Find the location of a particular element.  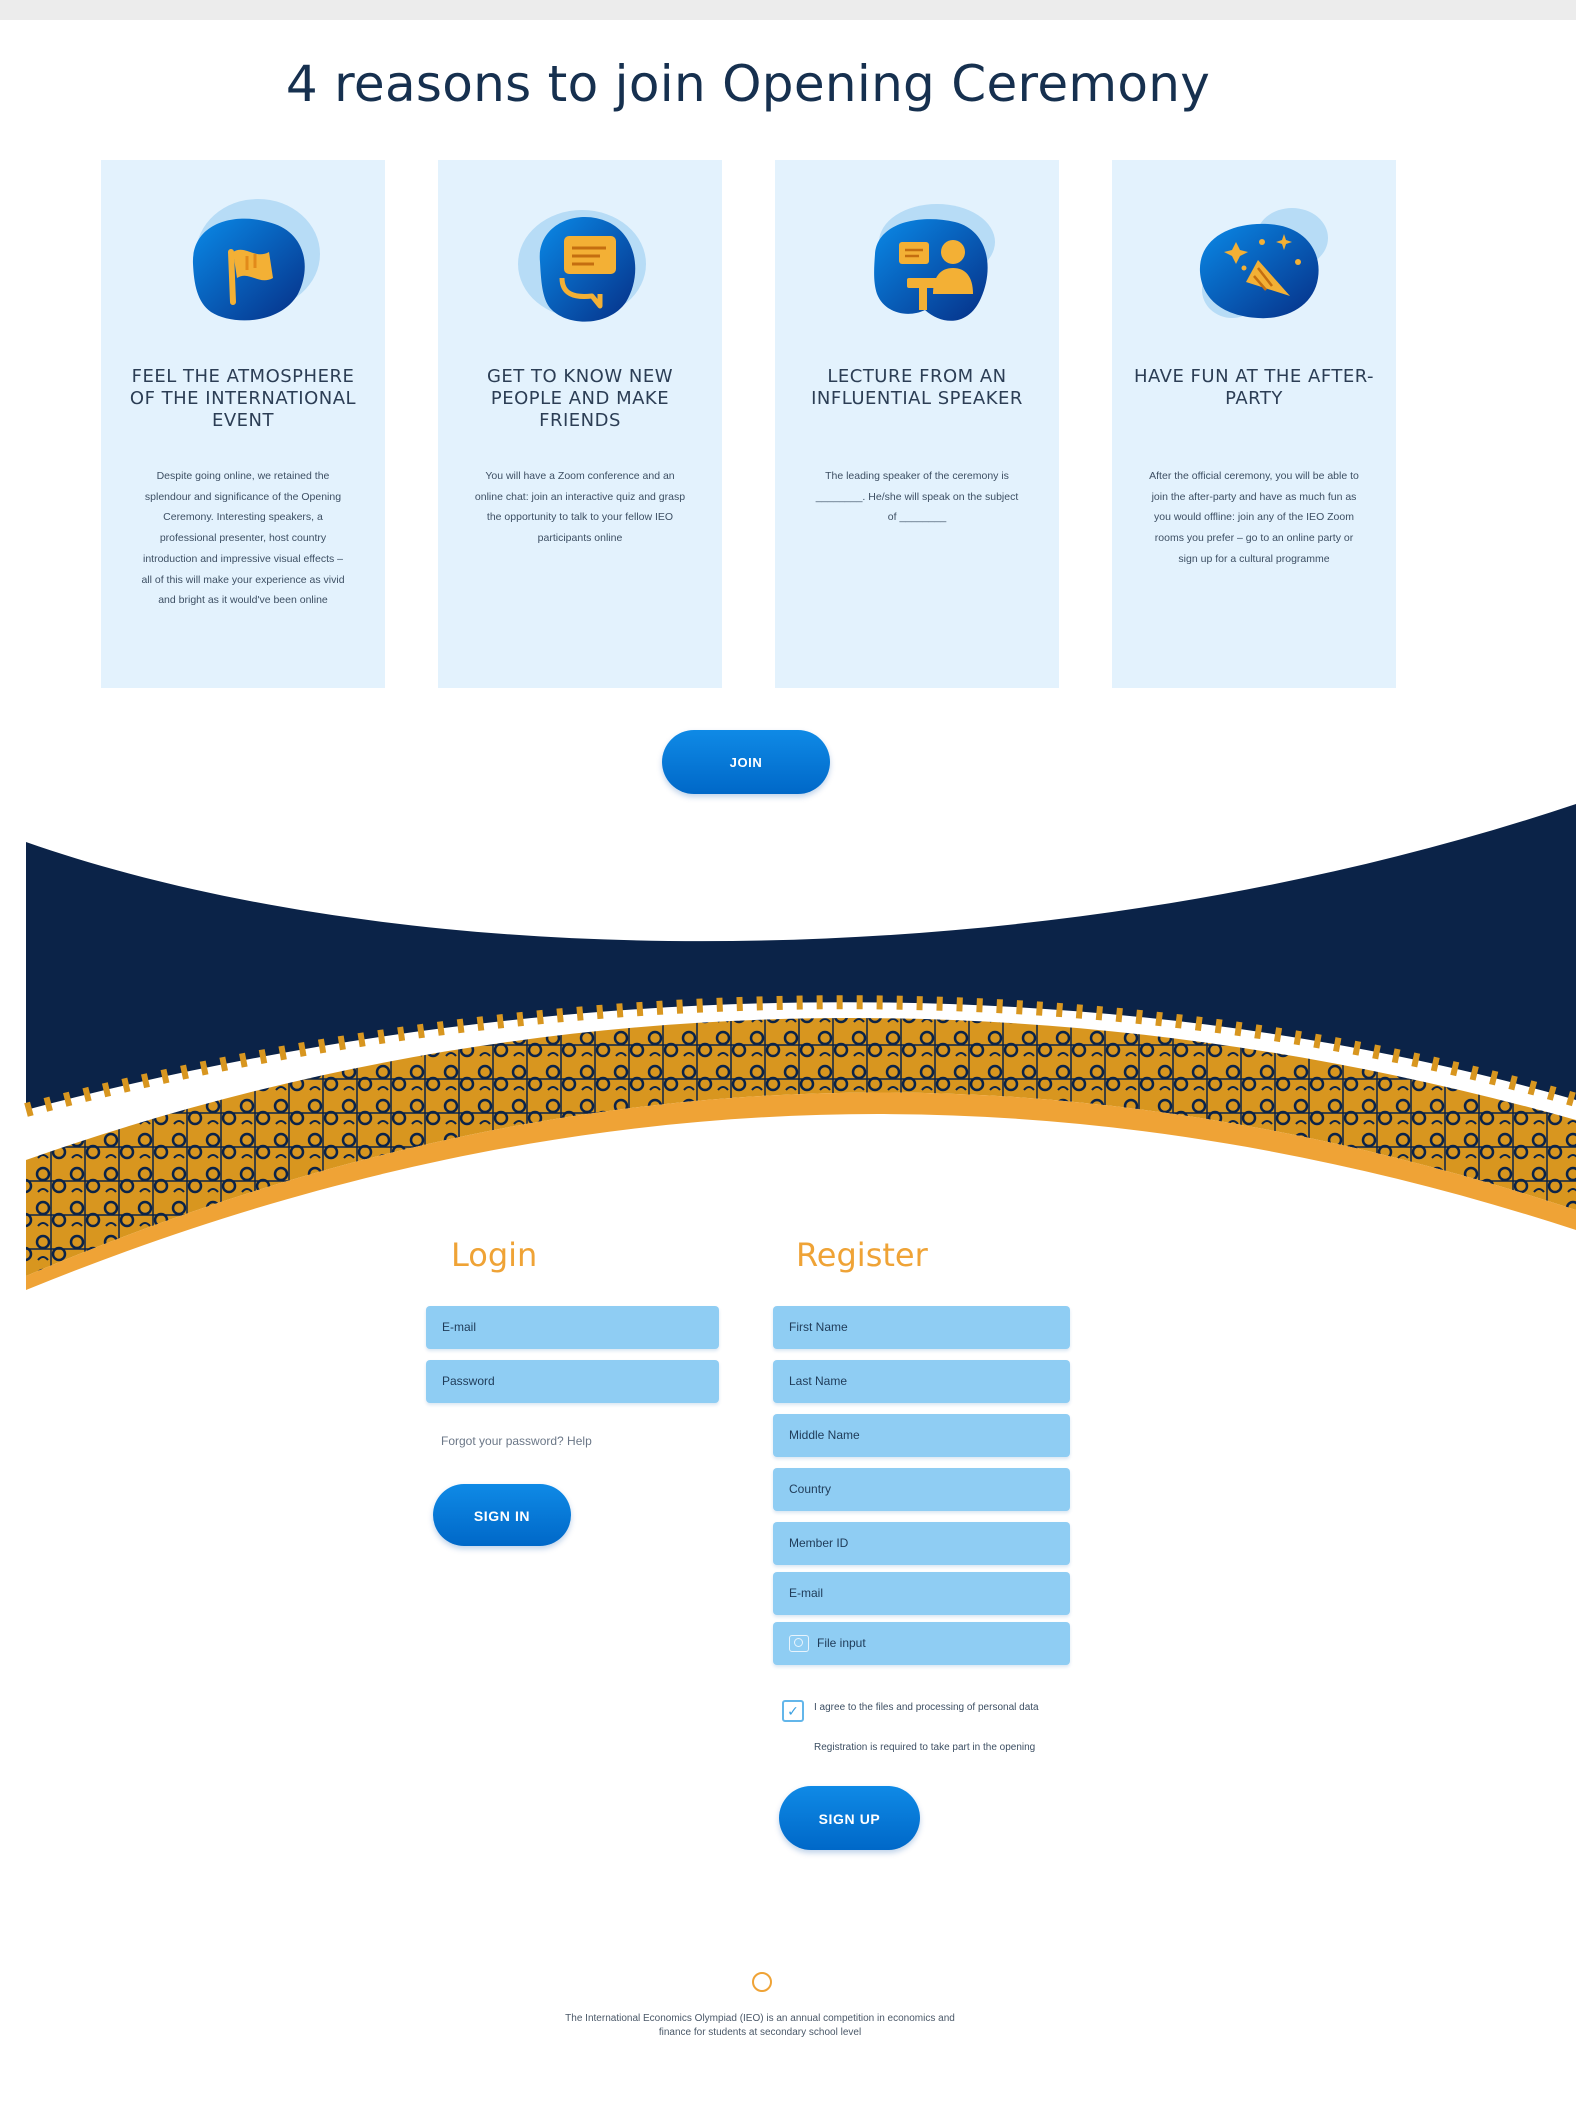

first-name-field: First Name is located at coordinates (921, 1327).